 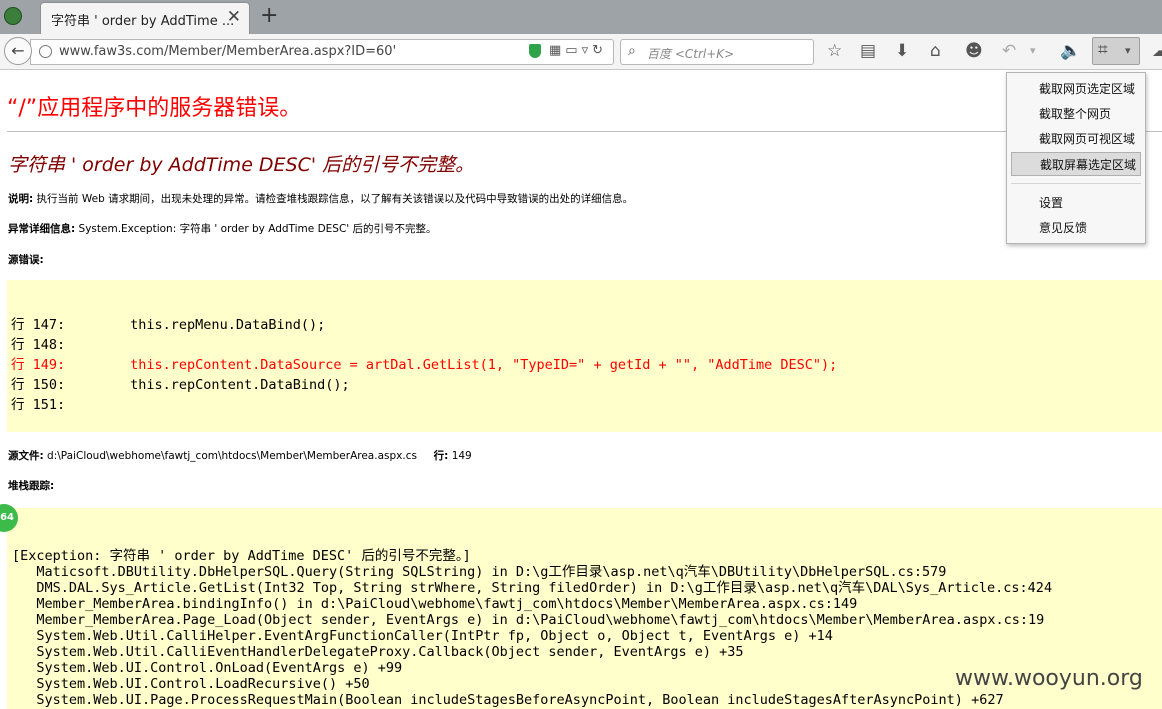 I want to click on browser-tab: 字符串 ' order by AddTime ... ✕, so click(x=145, y=18).